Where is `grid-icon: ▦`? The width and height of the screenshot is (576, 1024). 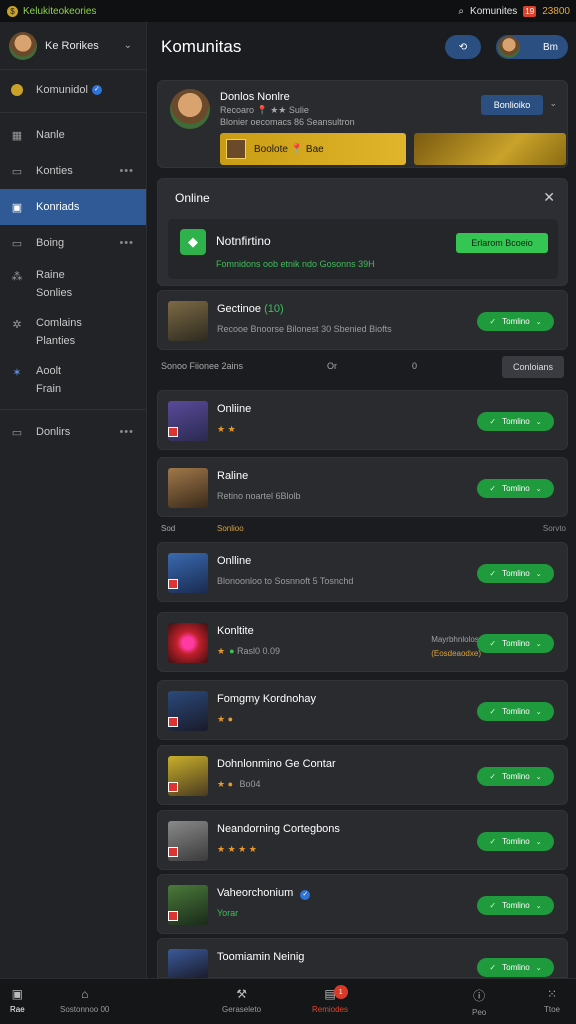 grid-icon: ▦ is located at coordinates (17, 135).